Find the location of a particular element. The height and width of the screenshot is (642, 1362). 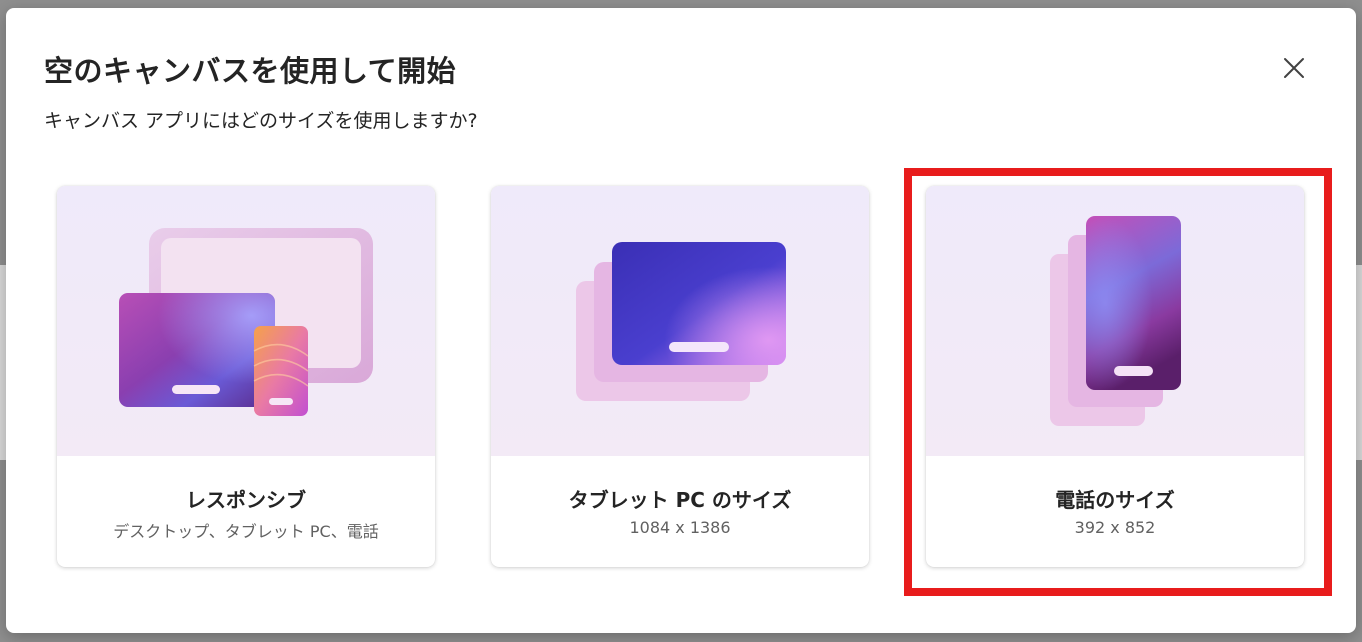

card-subtitle: 1084 x 1386 is located at coordinates (680, 527).